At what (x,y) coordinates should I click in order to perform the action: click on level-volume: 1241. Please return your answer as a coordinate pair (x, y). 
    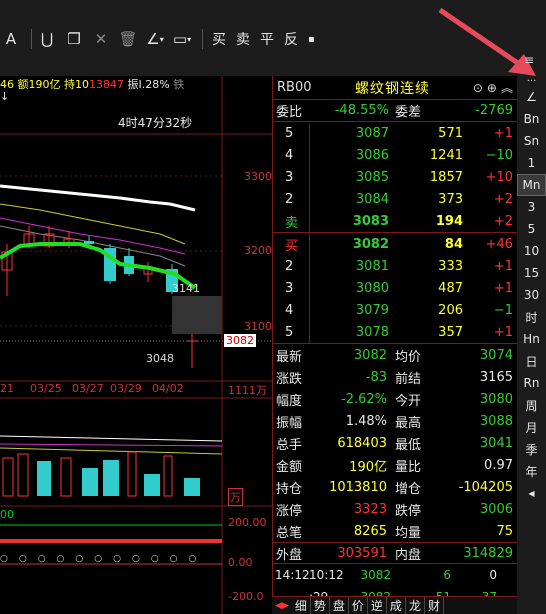
    Looking at the image, I should click on (446, 155).